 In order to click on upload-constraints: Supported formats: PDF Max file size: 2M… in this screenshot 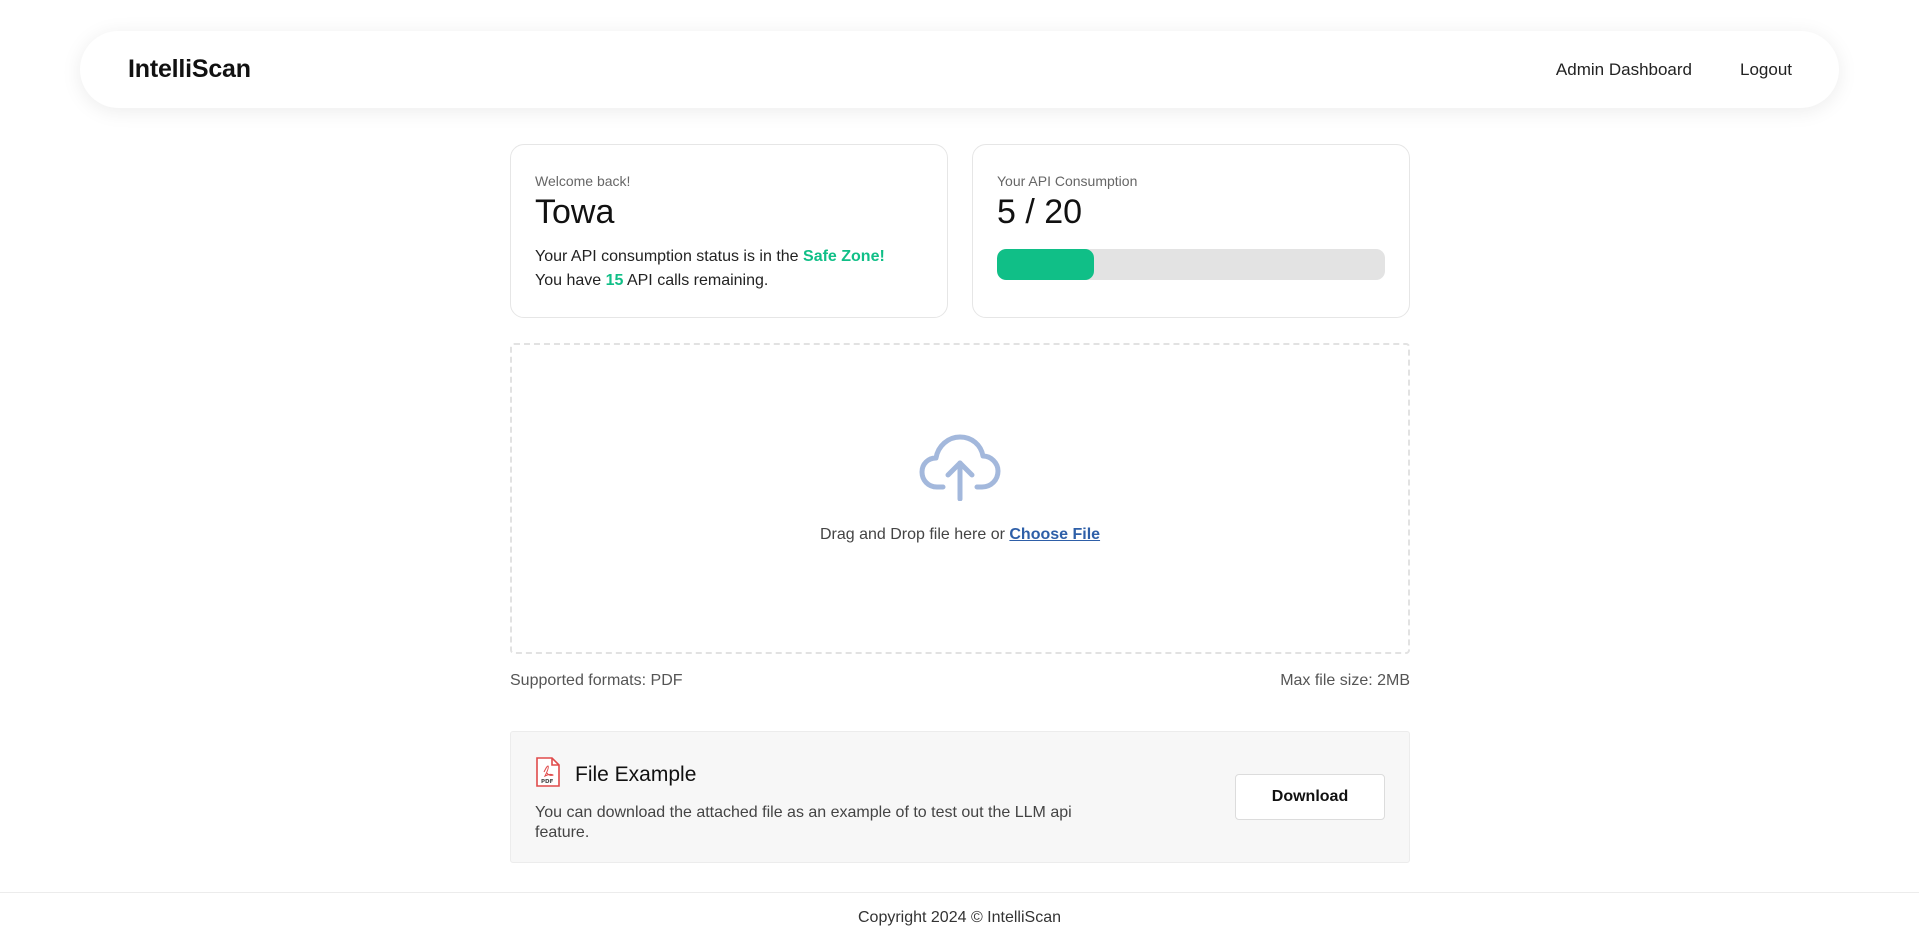, I will do `click(960, 681)`.